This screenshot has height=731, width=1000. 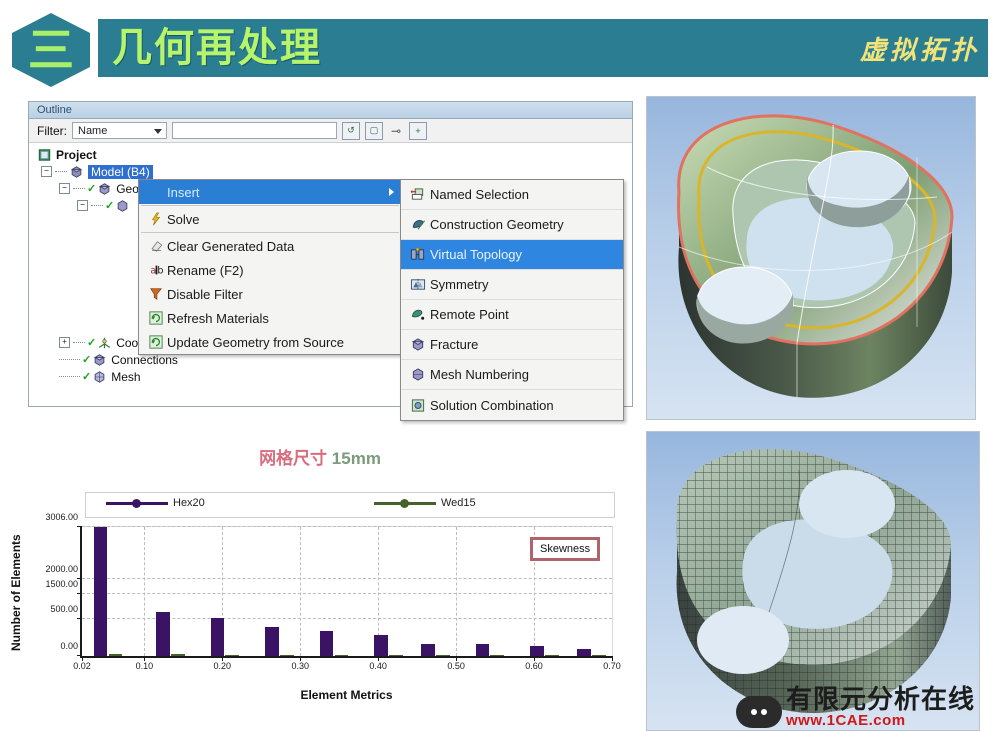 I want to click on tree-item-project: Project, so click(x=332, y=154).